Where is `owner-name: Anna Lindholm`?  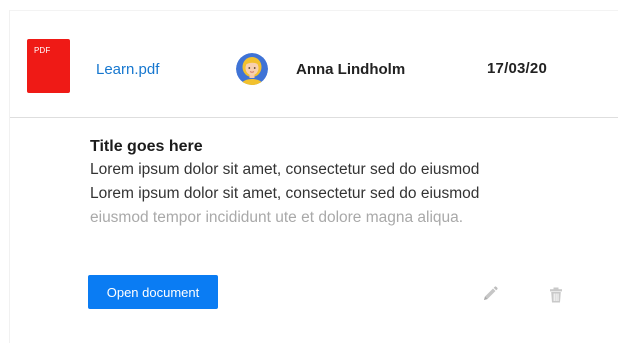
owner-name: Anna Lindholm is located at coordinates (351, 69).